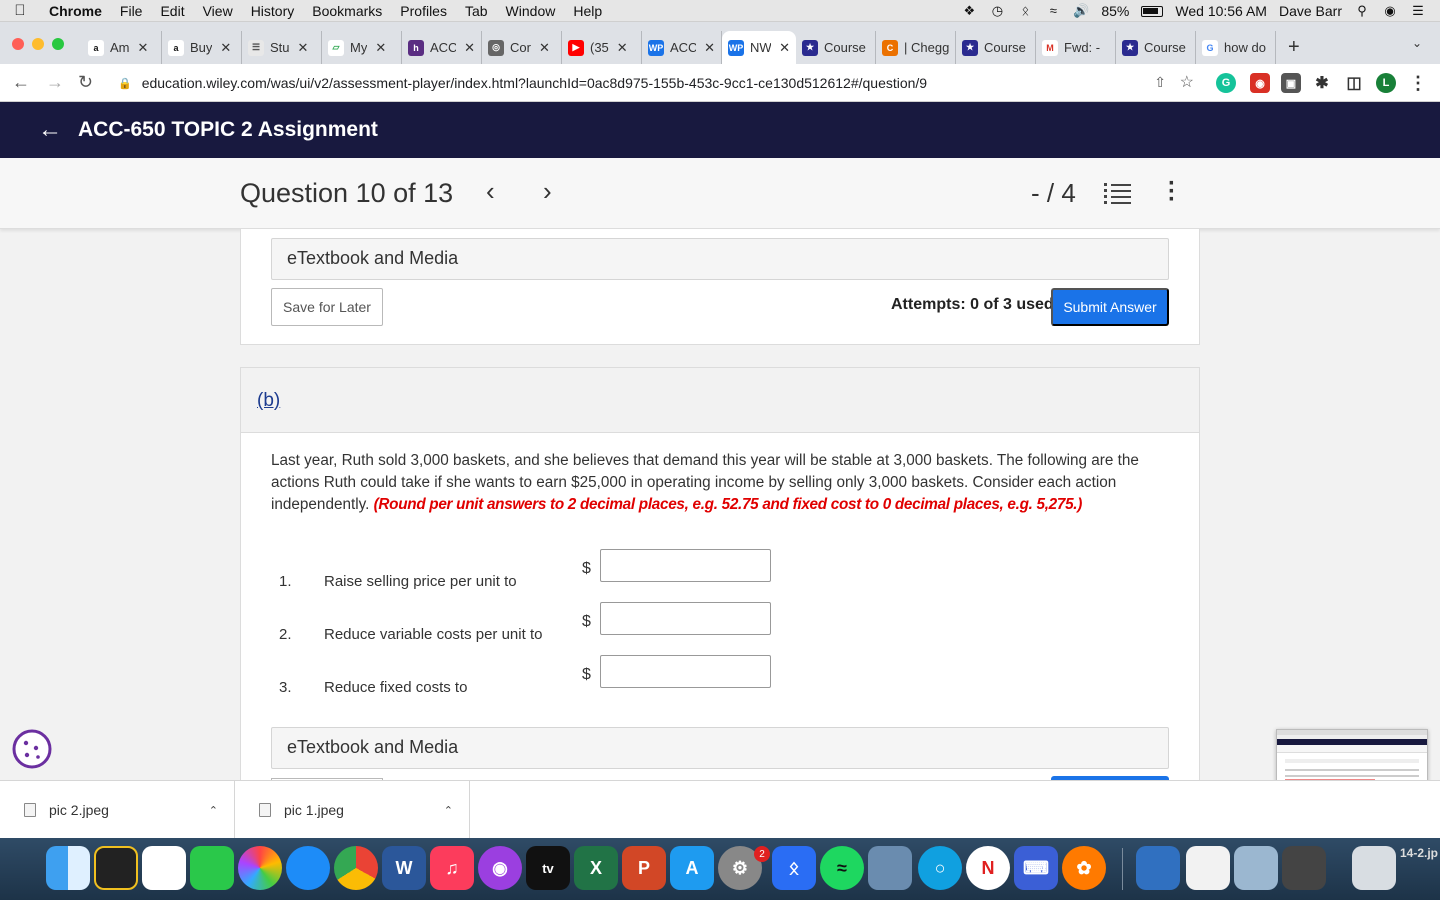  What do you see at coordinates (75, 11) in the screenshot?
I see `menu-app-chrome: Chrome` at bounding box center [75, 11].